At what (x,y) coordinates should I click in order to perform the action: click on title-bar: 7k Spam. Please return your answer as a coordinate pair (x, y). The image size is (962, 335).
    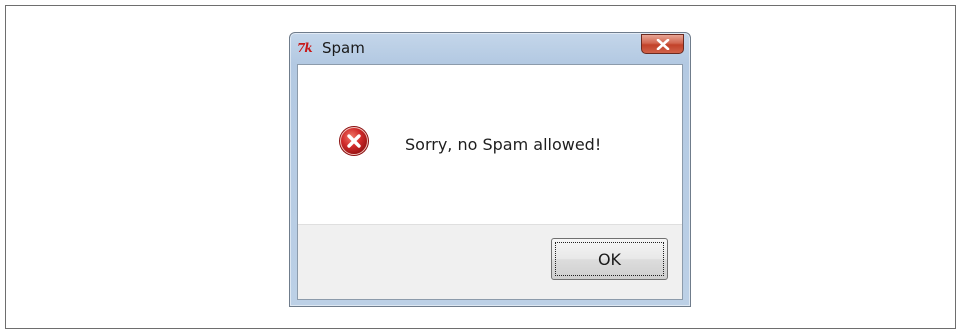
    Looking at the image, I should click on (490, 48).